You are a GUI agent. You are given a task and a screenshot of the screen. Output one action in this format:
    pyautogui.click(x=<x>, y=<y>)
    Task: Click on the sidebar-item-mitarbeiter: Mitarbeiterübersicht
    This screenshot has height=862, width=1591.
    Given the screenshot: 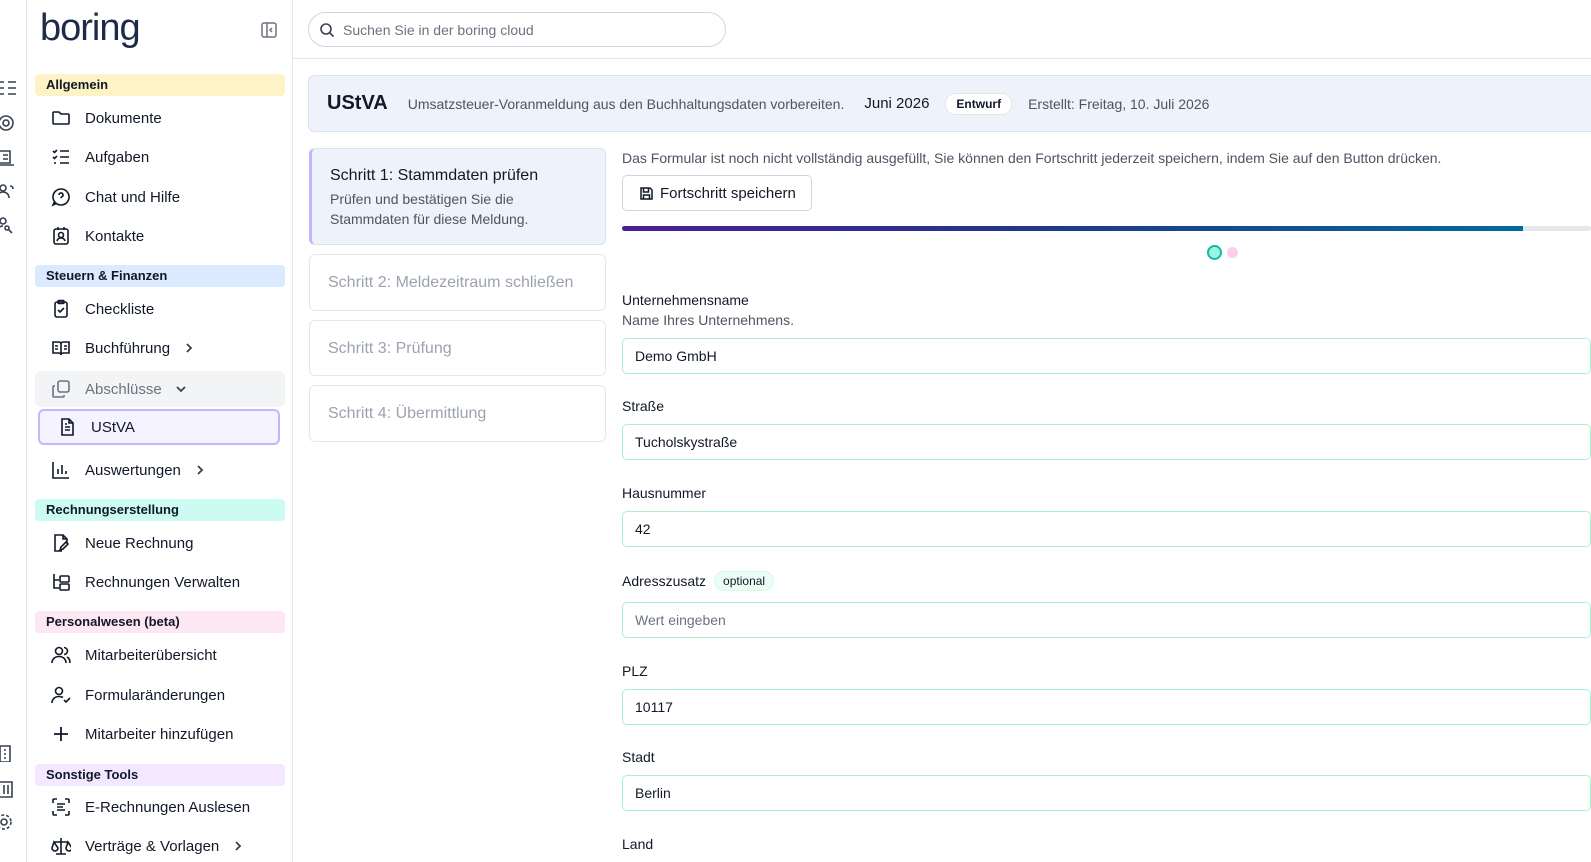 What is the action you would take?
    pyautogui.click(x=160, y=655)
    